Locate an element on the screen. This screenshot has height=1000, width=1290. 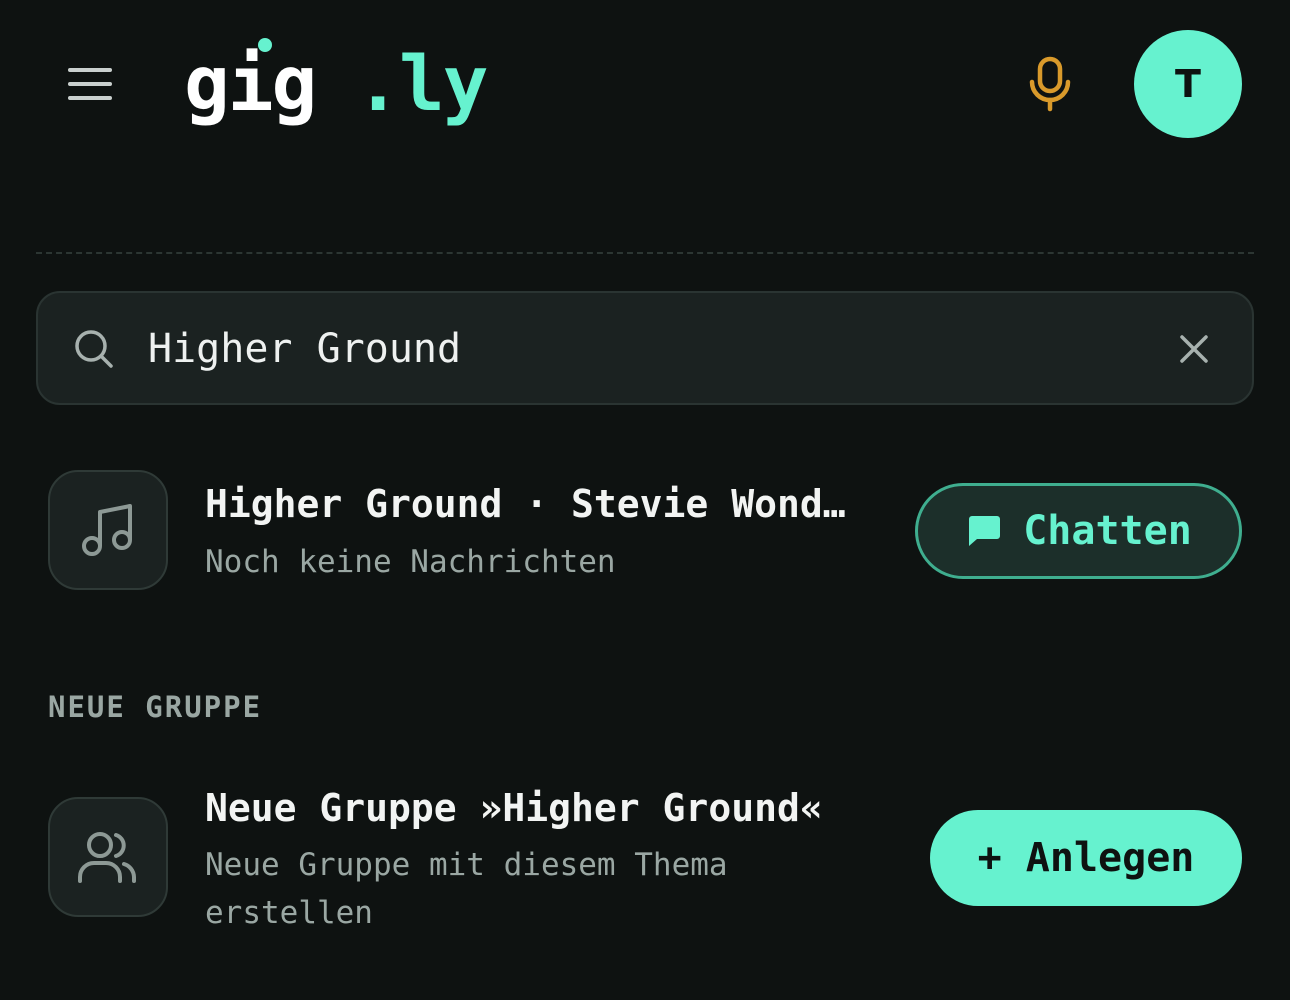
menu-button is located at coordinates (90, 84).